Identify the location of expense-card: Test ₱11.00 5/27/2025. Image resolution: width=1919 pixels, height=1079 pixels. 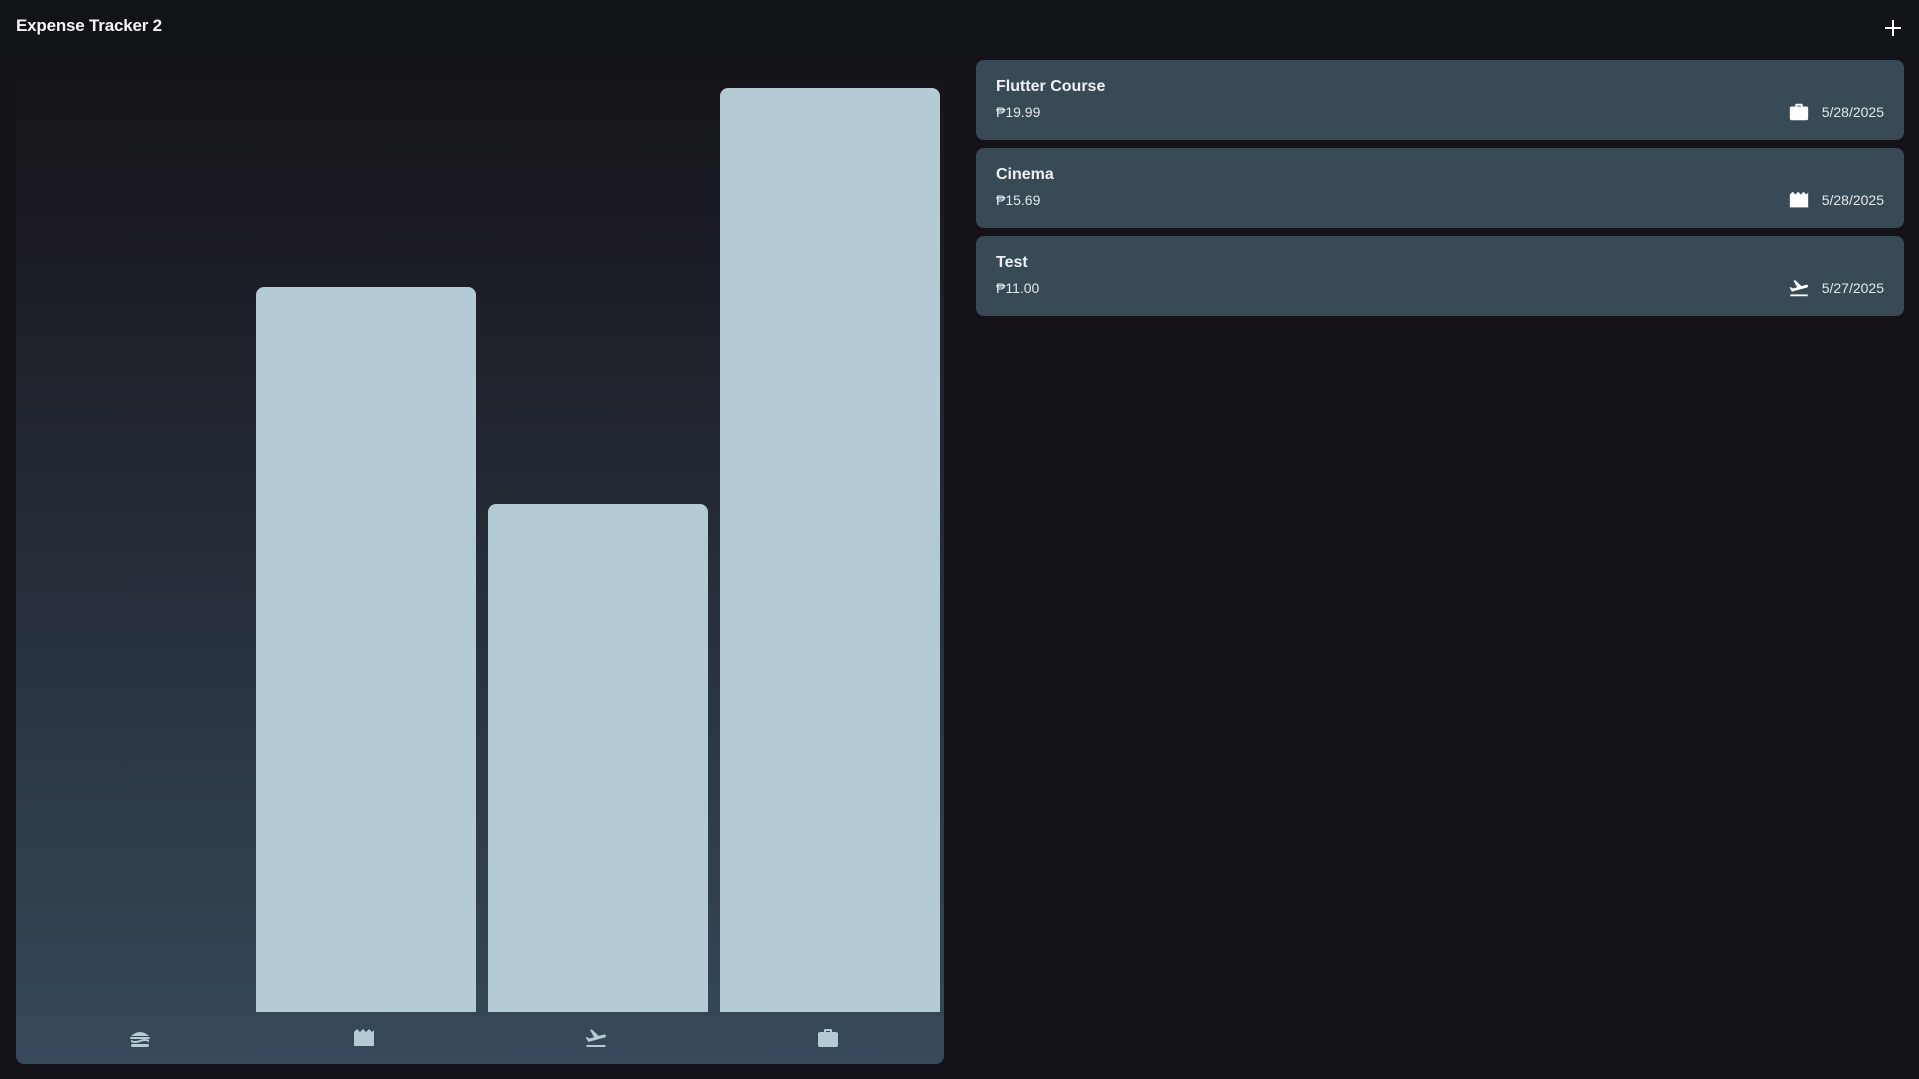
(1440, 276).